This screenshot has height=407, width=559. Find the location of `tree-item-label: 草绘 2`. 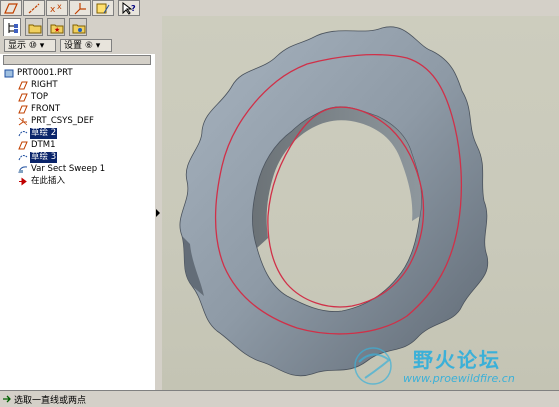

tree-item-label: 草绘 2 is located at coordinates (44, 133).